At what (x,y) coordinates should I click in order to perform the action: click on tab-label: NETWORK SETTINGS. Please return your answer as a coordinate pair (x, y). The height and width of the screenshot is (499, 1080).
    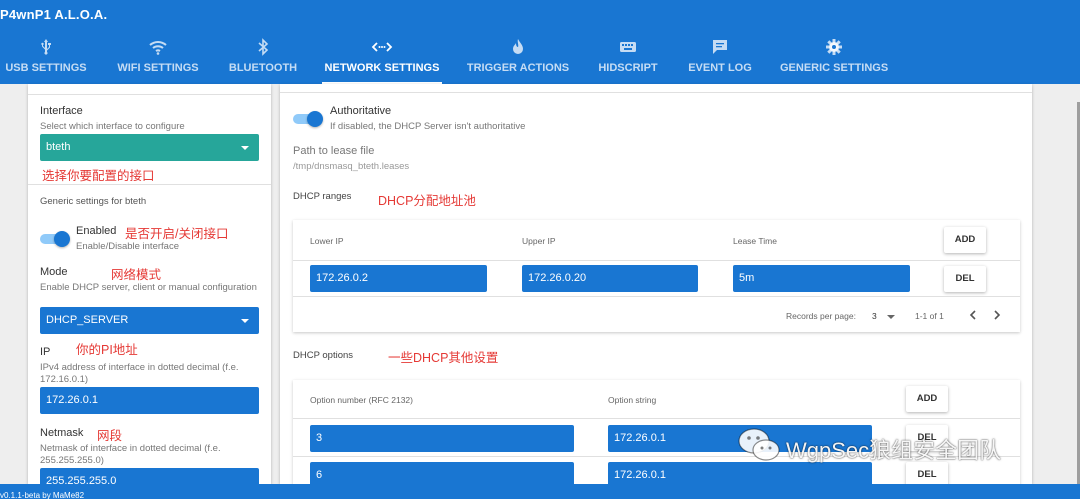
    Looking at the image, I should click on (382, 68).